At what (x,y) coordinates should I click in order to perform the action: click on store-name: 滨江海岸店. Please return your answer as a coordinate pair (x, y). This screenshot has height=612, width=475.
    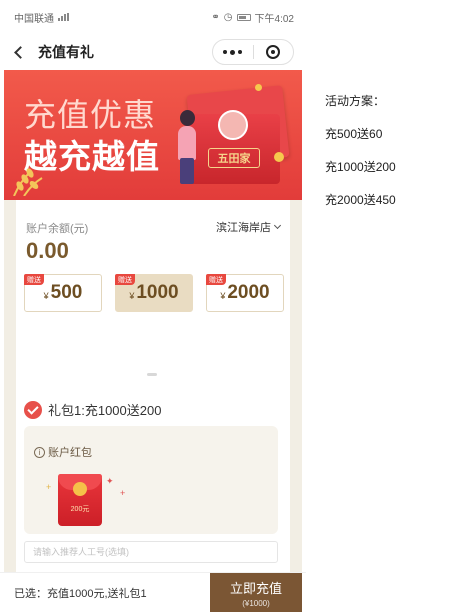
    Looking at the image, I should click on (243, 228).